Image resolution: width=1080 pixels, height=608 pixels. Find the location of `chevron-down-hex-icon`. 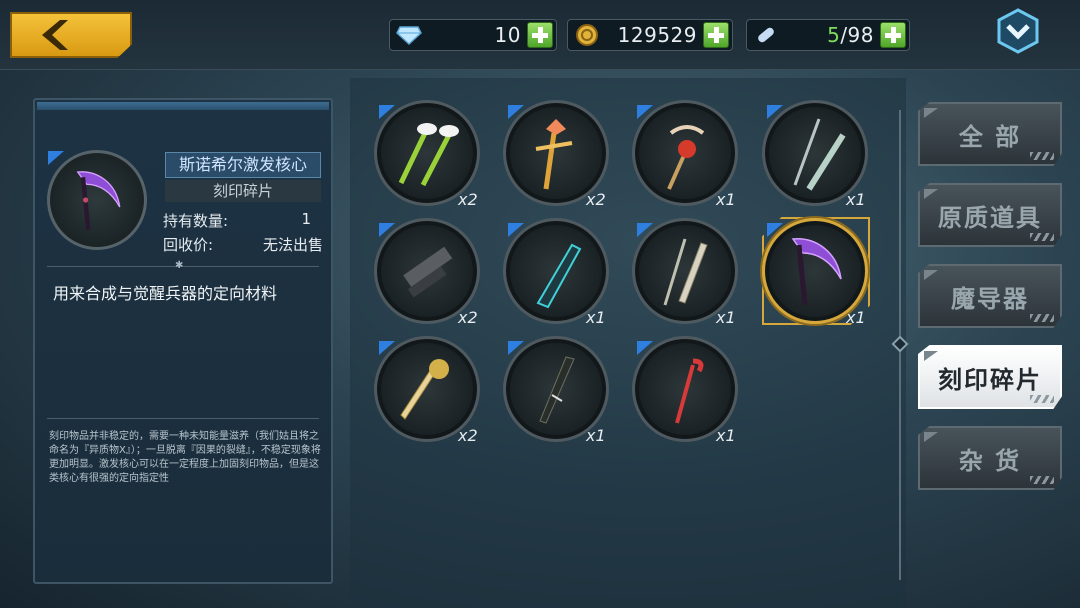

chevron-down-hex-icon is located at coordinates (1018, 31).